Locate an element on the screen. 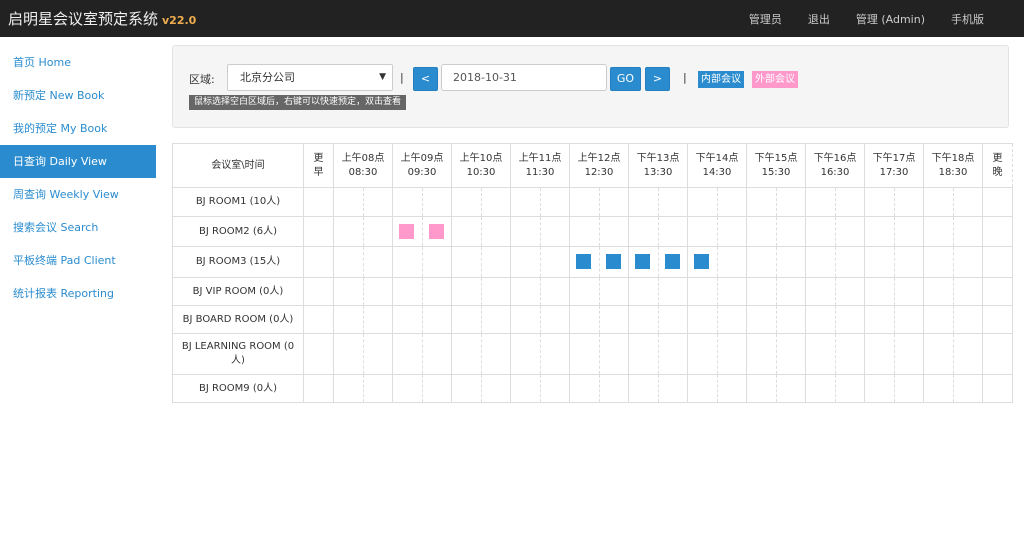 The width and height of the screenshot is (1024, 552). go-button: GO is located at coordinates (625, 79).